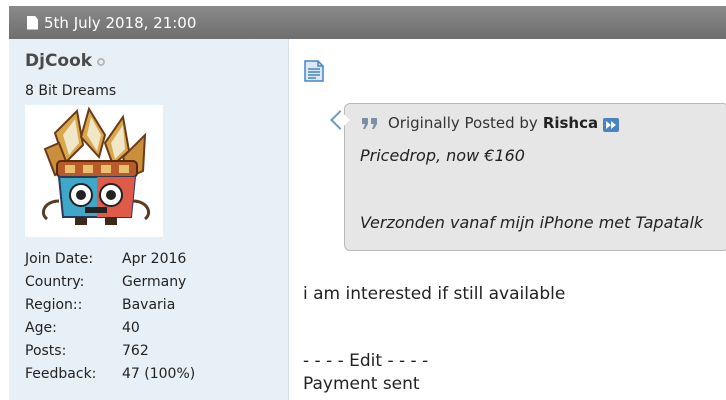 The width and height of the screenshot is (726, 400). Describe the element at coordinates (41, 327) in the screenshot. I see `stat-label: Age:` at that location.